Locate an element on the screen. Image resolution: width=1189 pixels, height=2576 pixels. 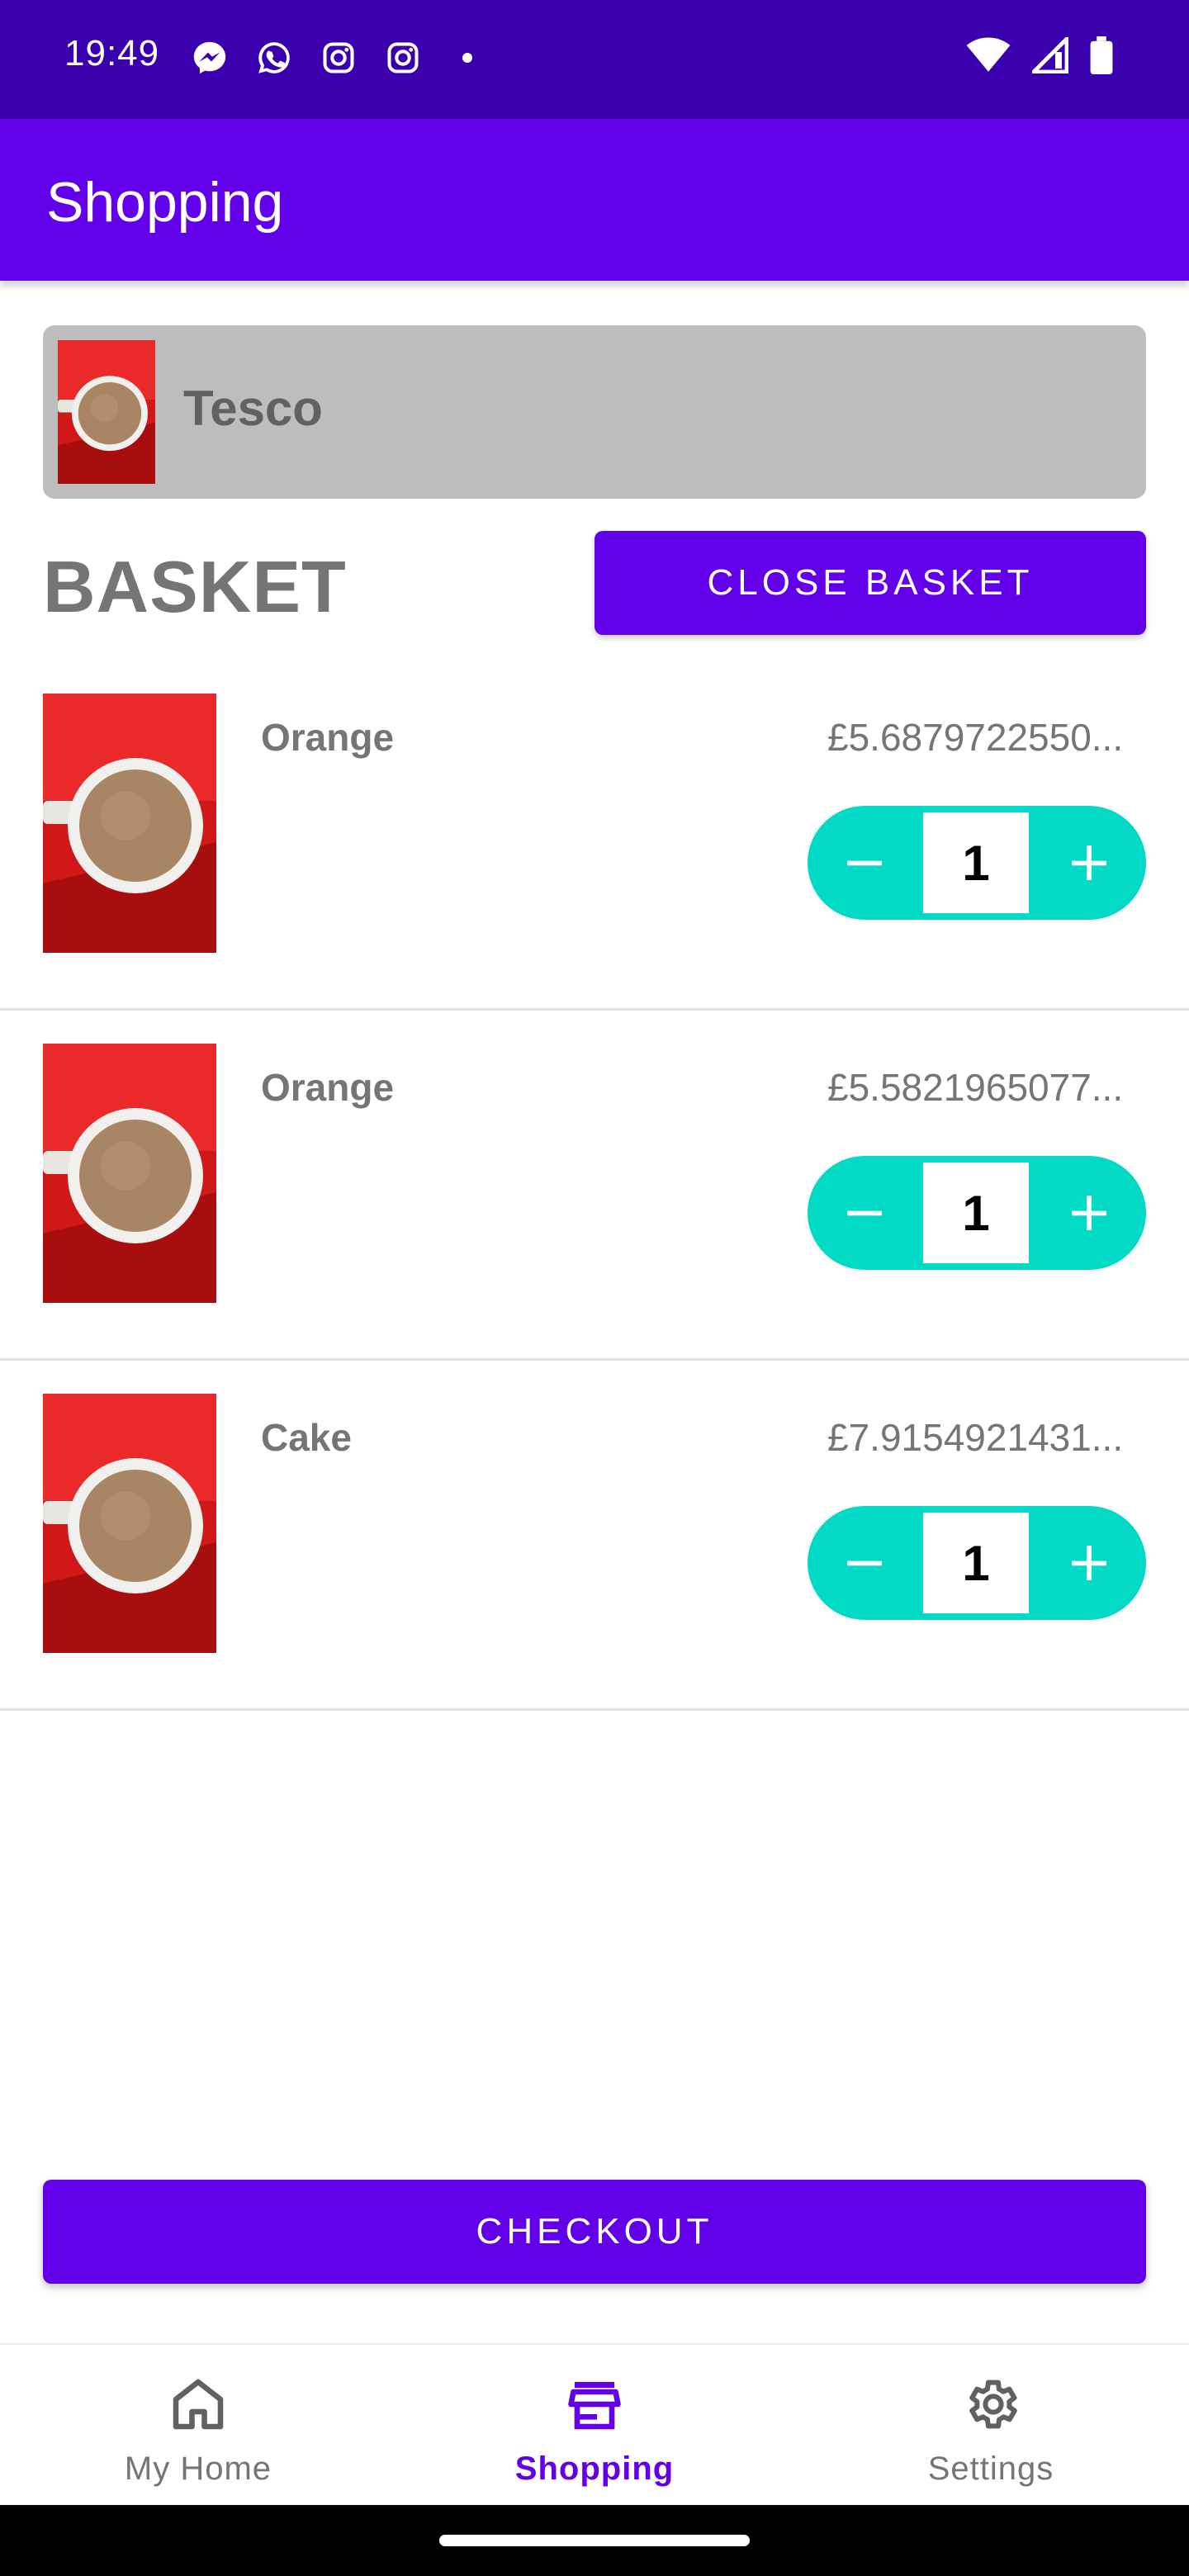
basket-title: BASKET is located at coordinates (195, 586).